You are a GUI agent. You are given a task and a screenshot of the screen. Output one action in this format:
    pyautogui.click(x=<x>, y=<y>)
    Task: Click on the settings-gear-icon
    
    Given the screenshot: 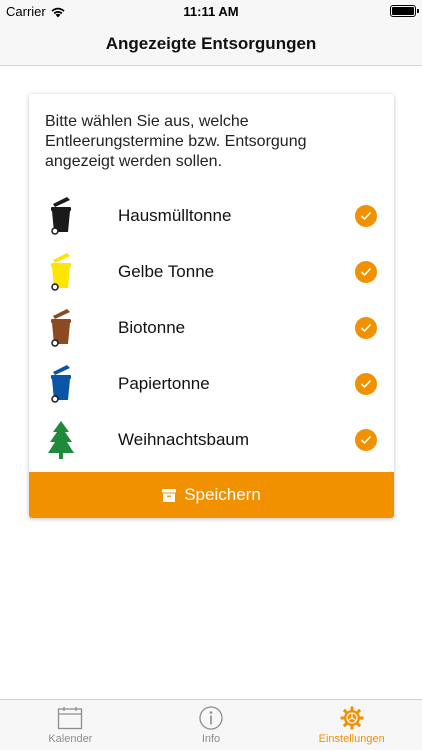 What is the action you would take?
    pyautogui.click(x=352, y=718)
    